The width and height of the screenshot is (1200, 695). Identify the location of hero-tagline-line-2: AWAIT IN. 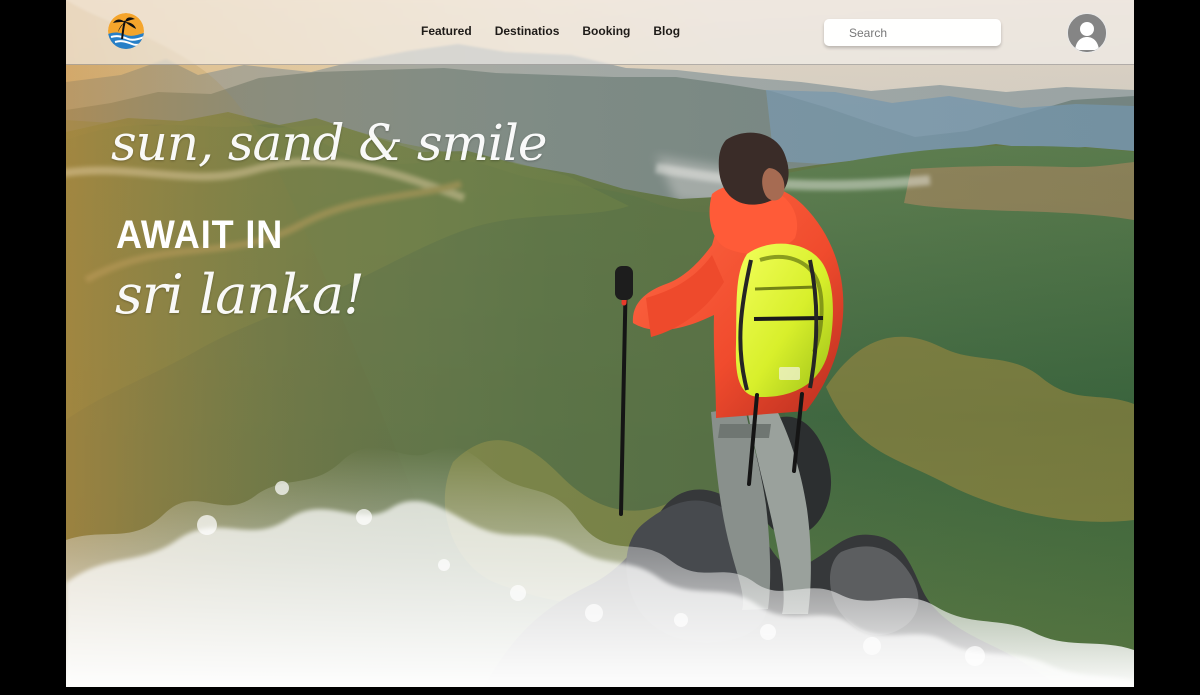
(200, 235).